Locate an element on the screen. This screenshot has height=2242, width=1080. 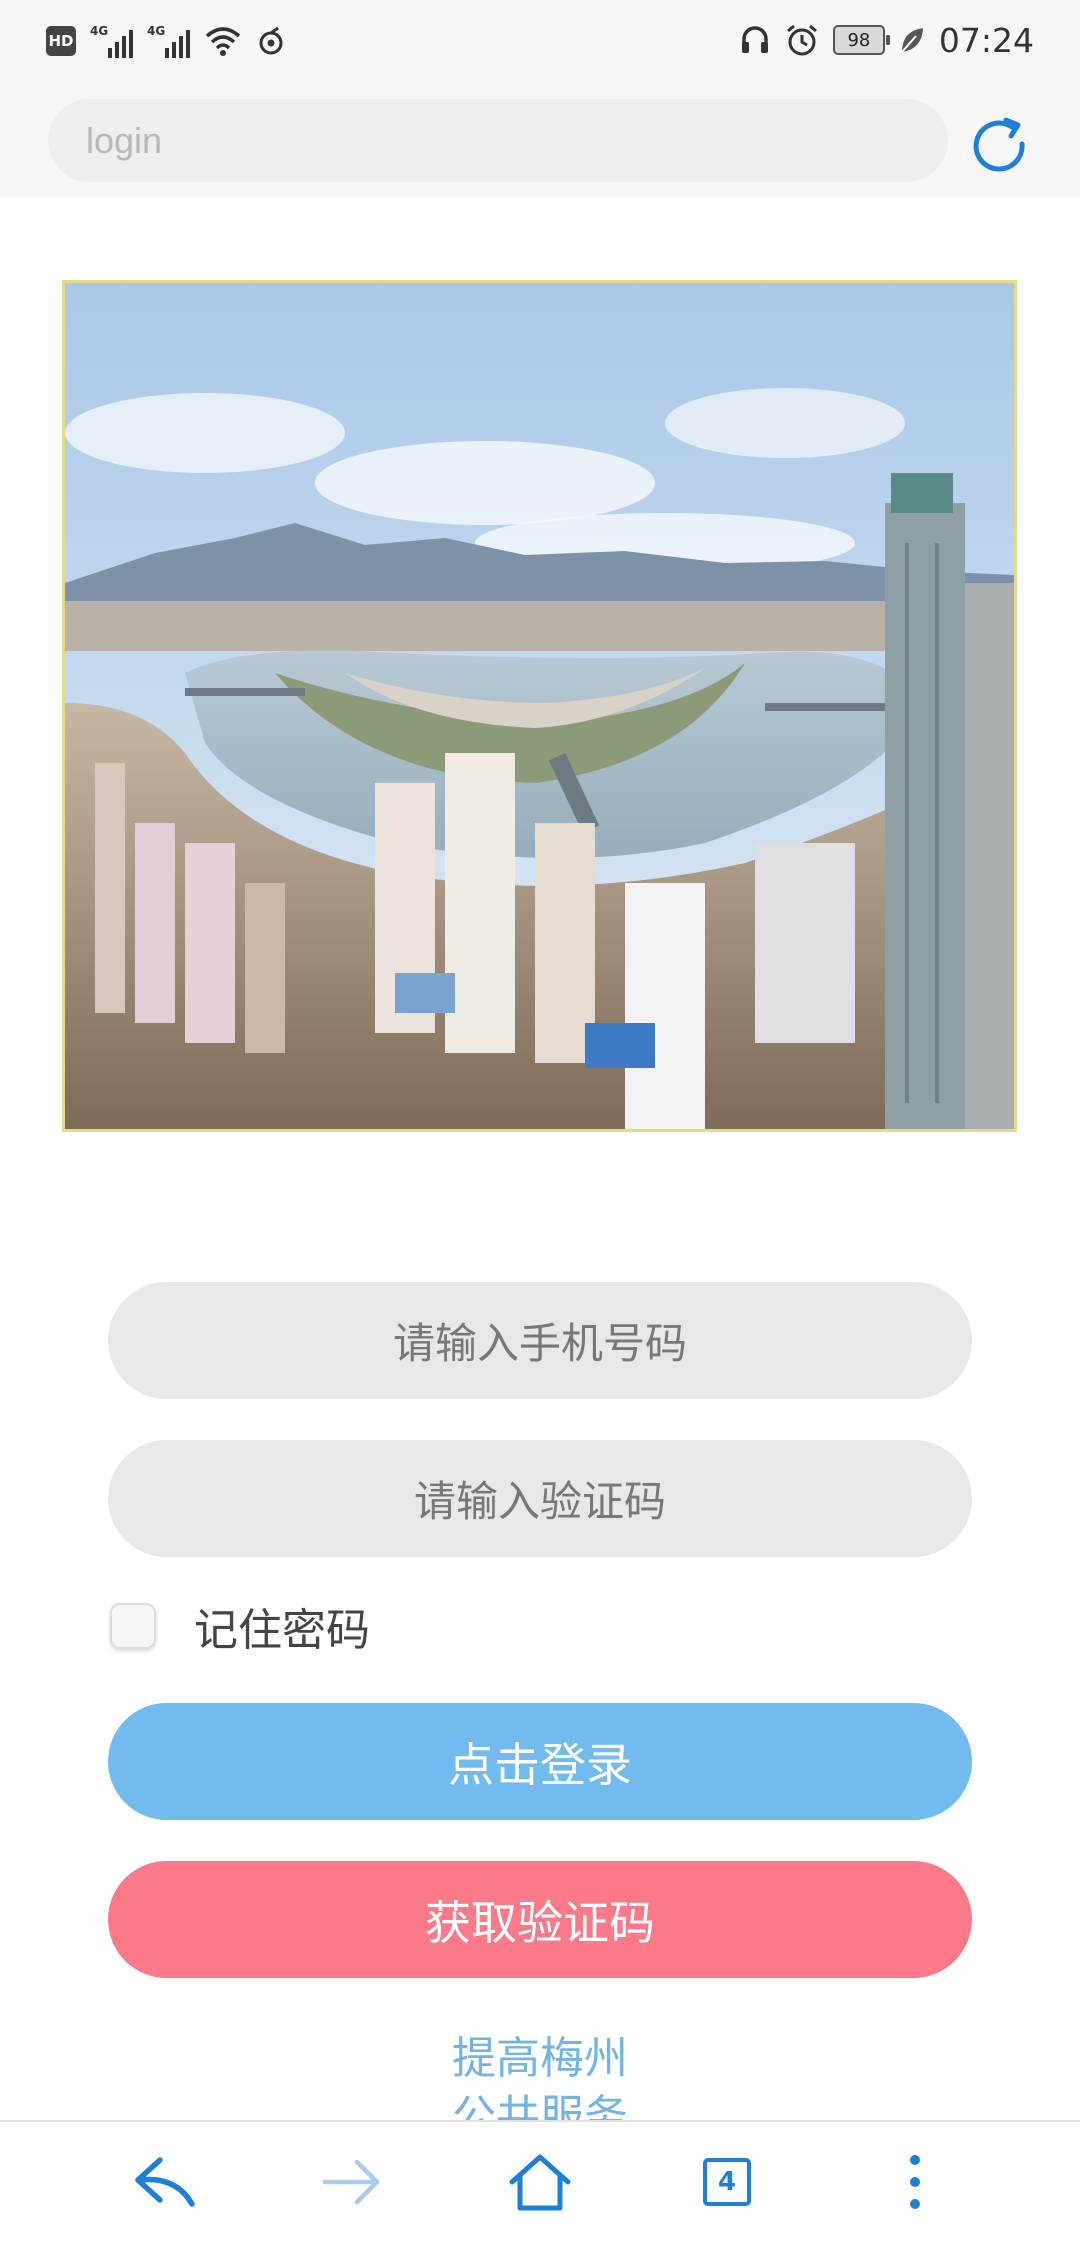
footer-link-line1: 提高梅州 is located at coordinates (540, 2058).